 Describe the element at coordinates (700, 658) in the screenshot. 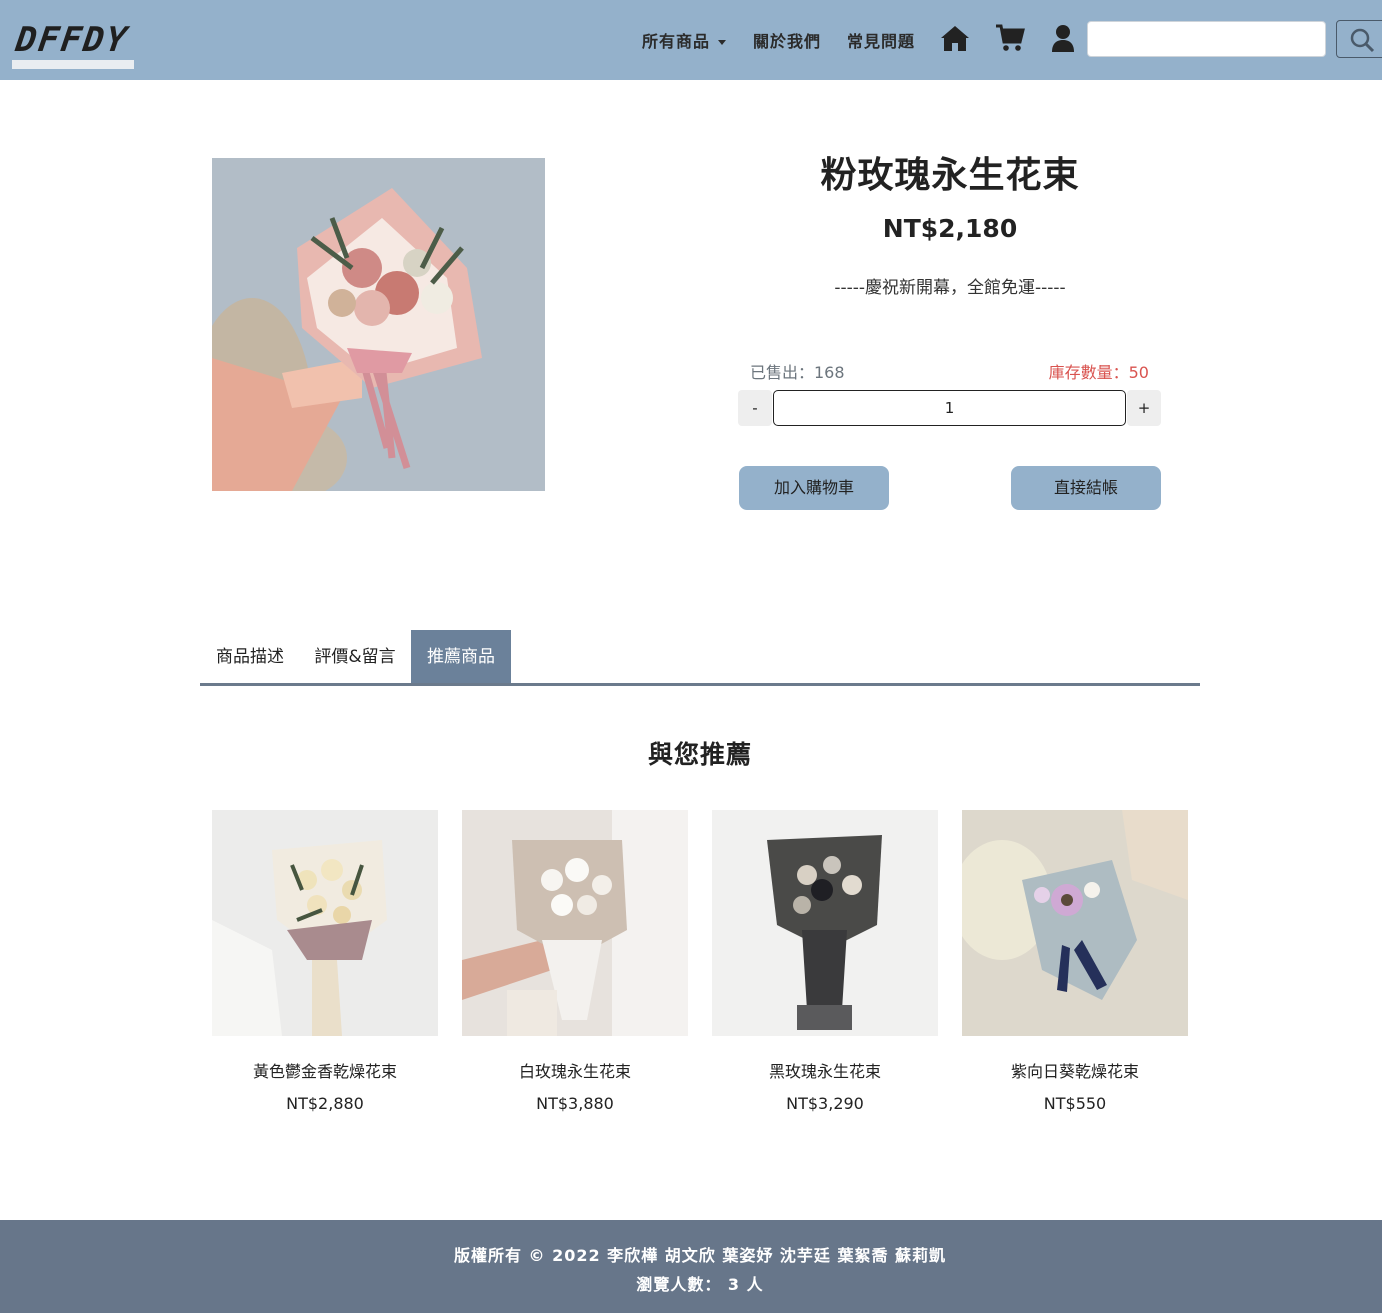

I see `product-tabs: 商品描述 評價&留言 推薦商品` at that location.